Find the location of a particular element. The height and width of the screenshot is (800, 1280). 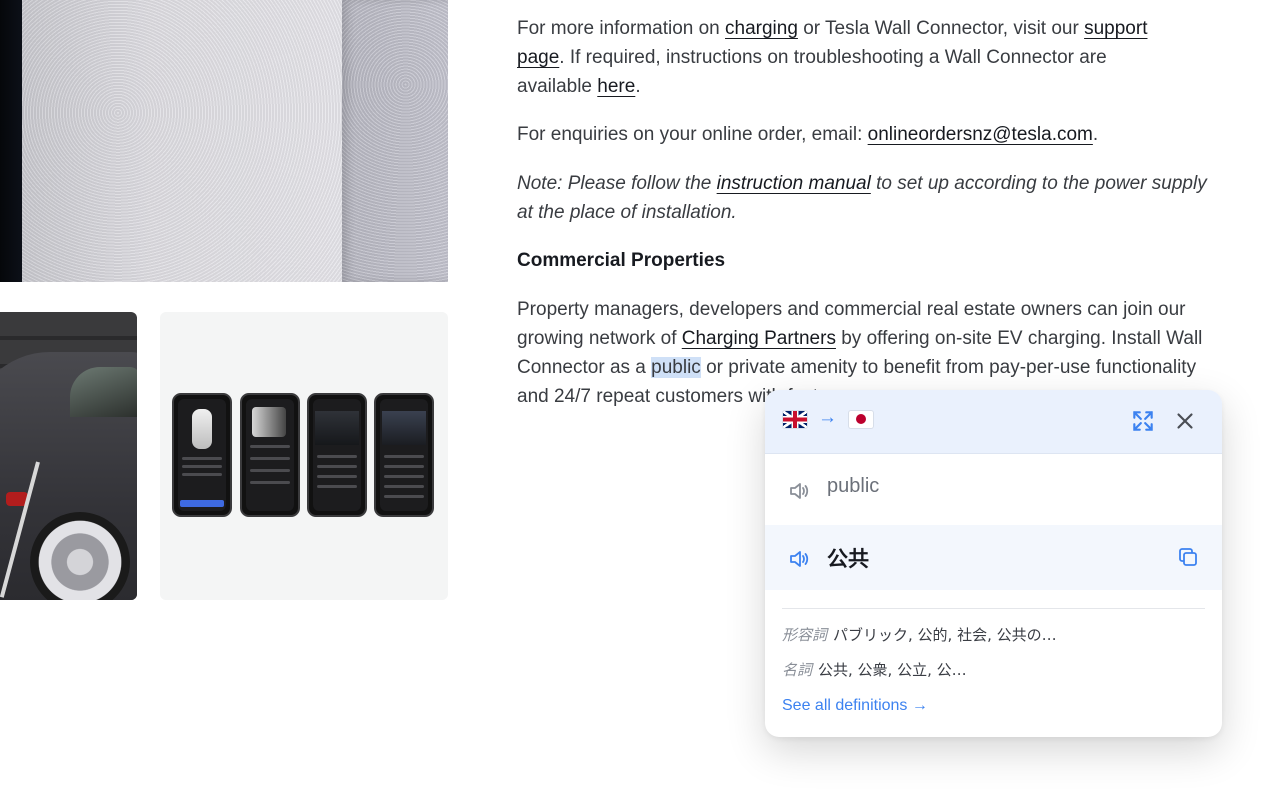

wall-shadow is located at coordinates (11, 141).